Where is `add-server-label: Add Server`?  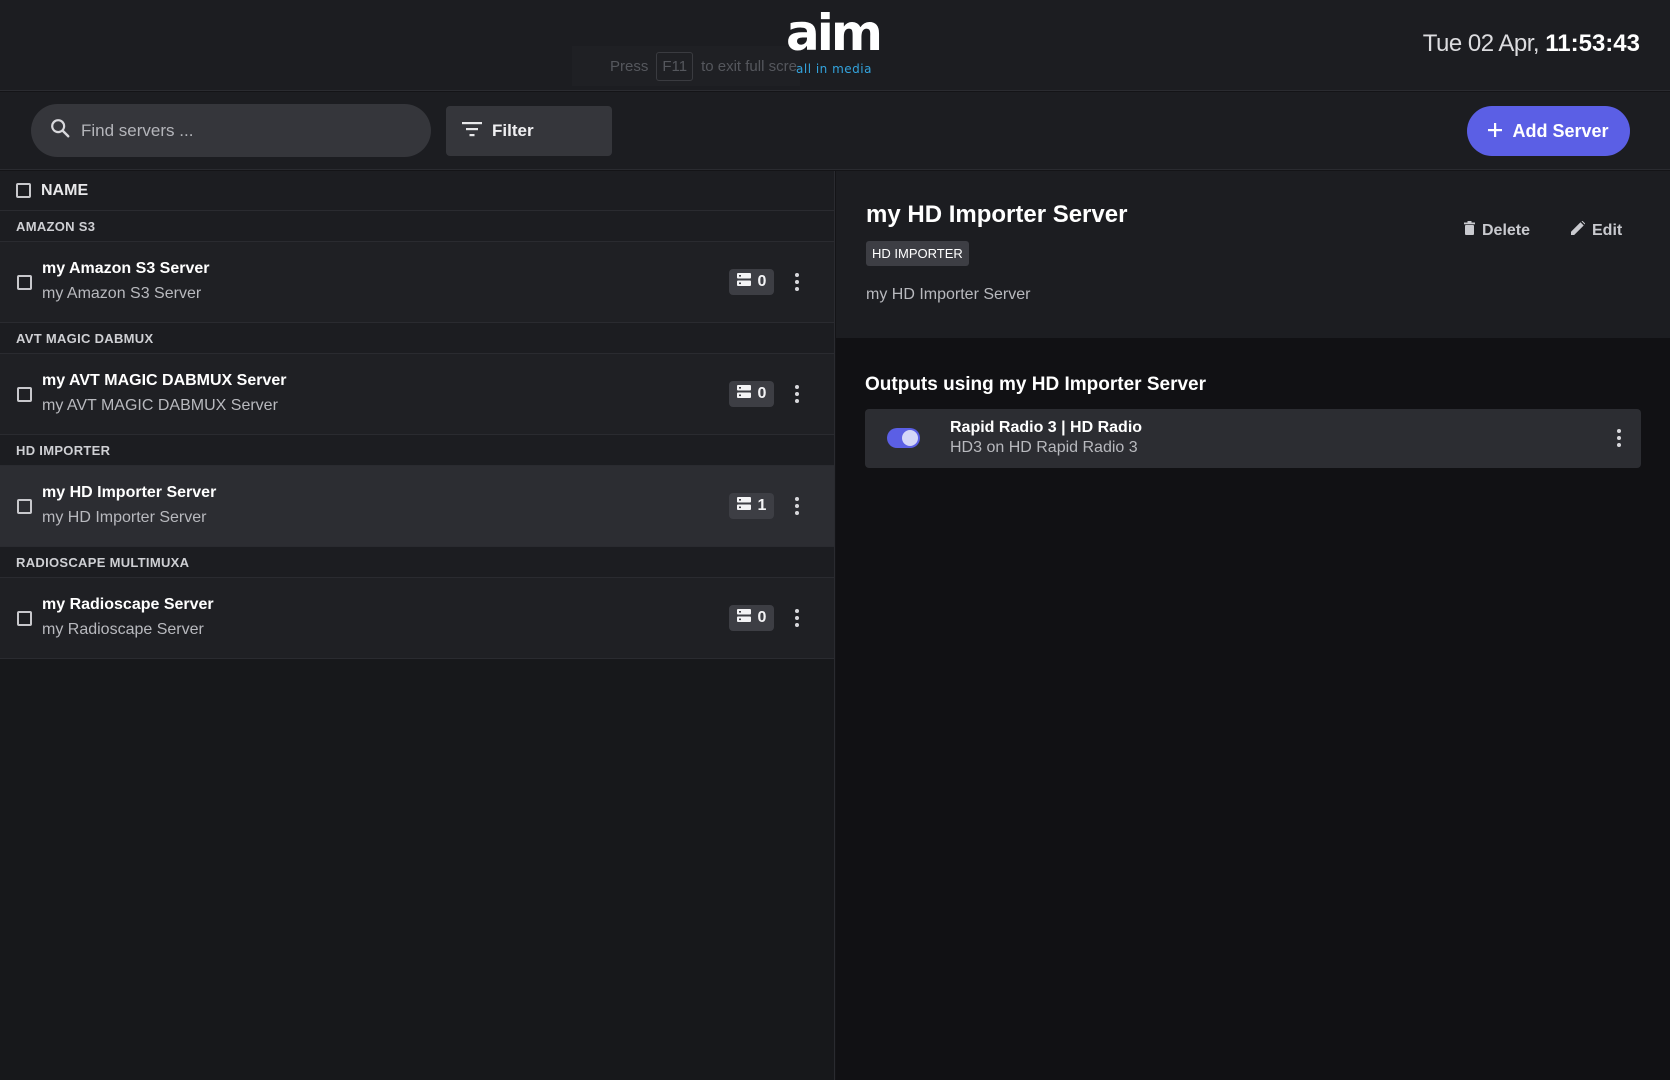 add-server-label: Add Server is located at coordinates (1560, 130).